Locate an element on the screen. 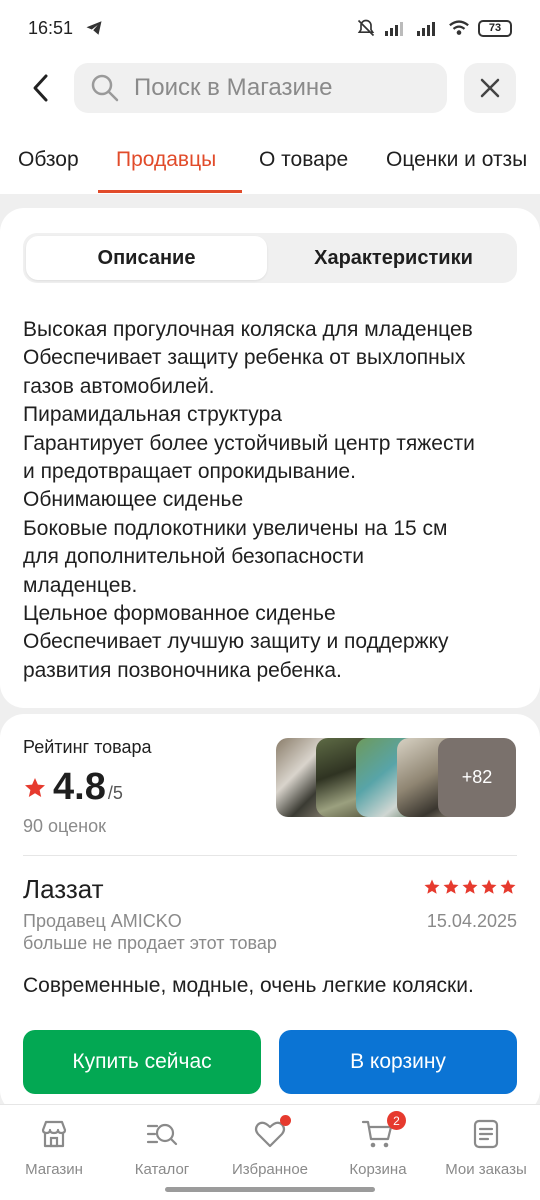 This screenshot has height=1200, width=540. mute-icon is located at coordinates (366, 28).